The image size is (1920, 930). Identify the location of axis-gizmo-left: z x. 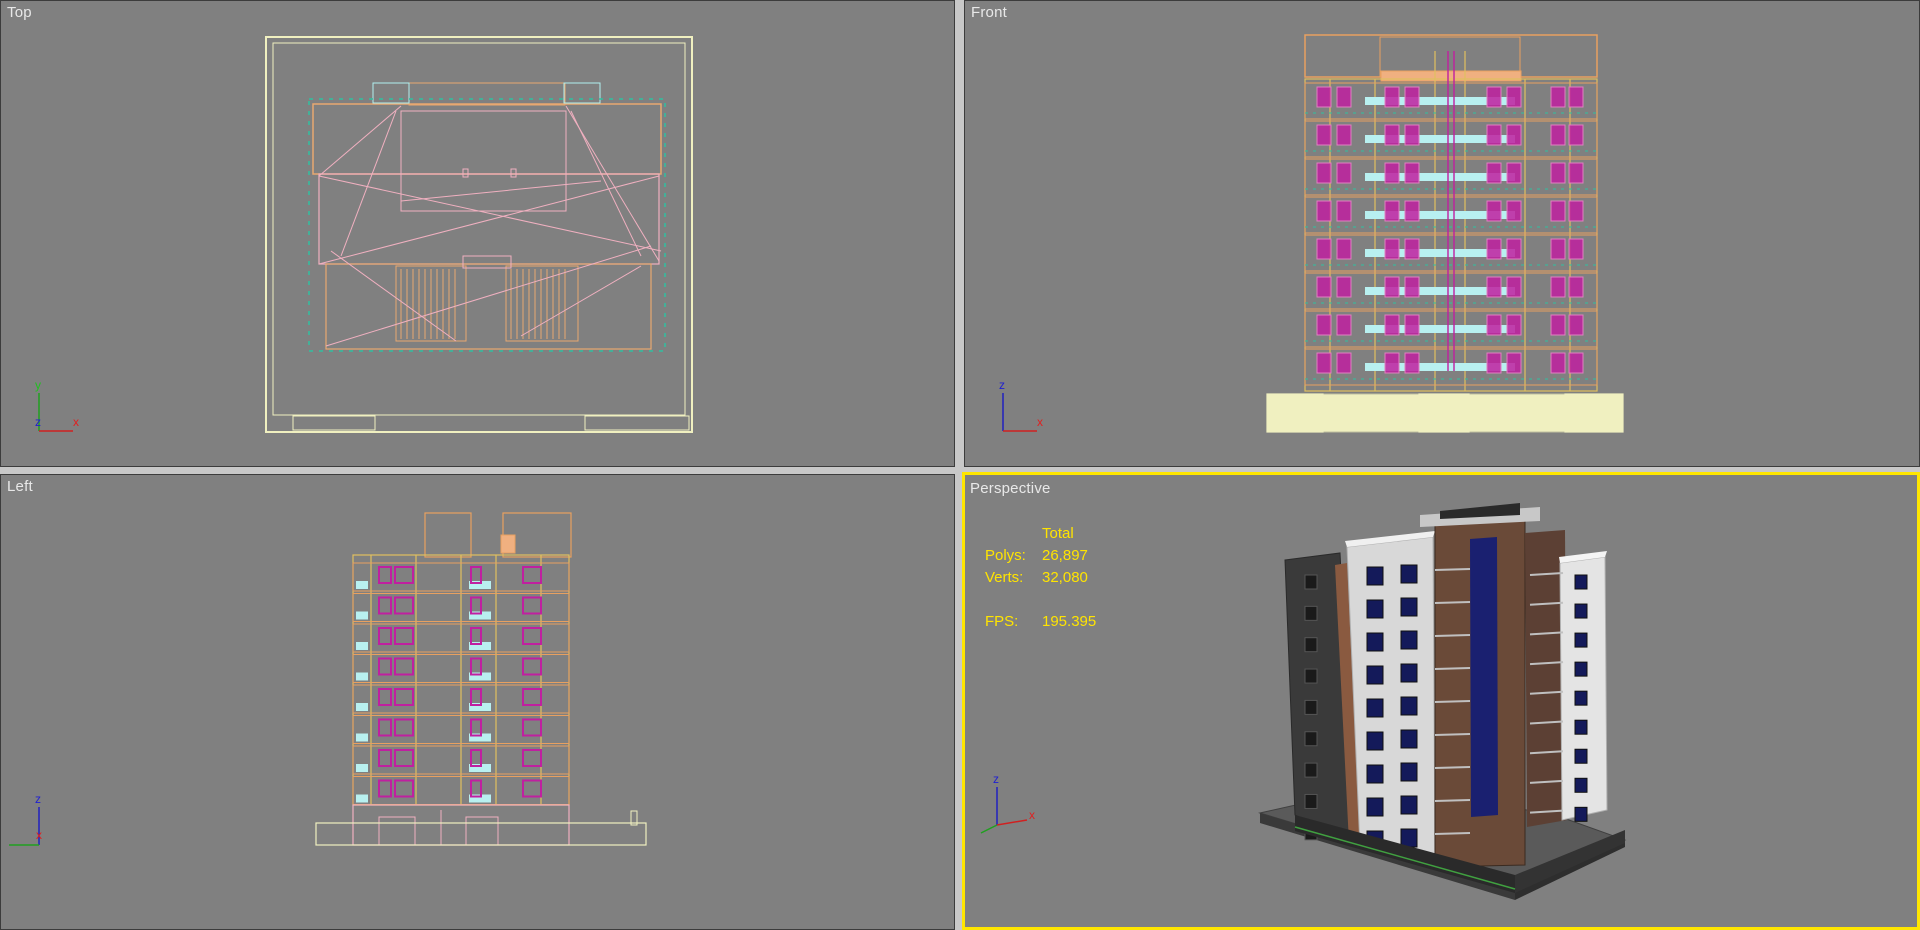
(25, 819).